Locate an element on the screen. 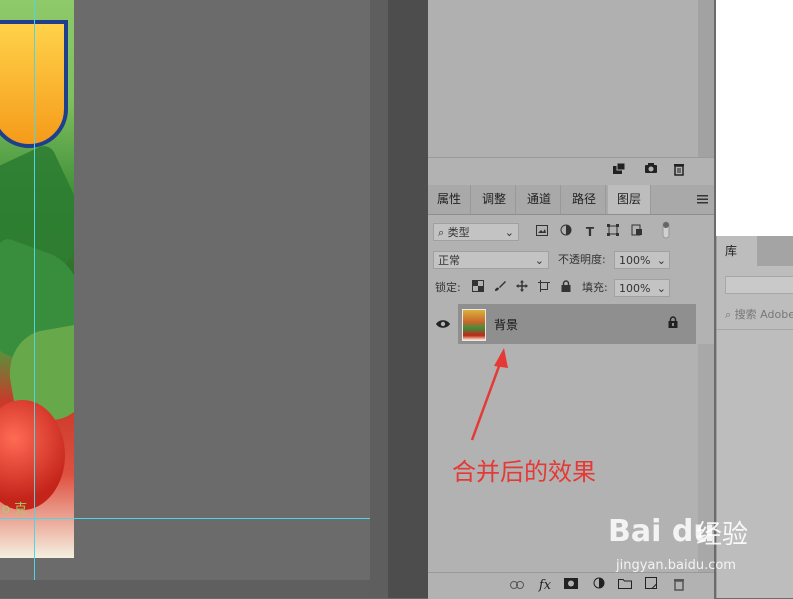 This screenshot has width=793, height=599. opacity-label: 不透明度: is located at coordinates (582, 259).